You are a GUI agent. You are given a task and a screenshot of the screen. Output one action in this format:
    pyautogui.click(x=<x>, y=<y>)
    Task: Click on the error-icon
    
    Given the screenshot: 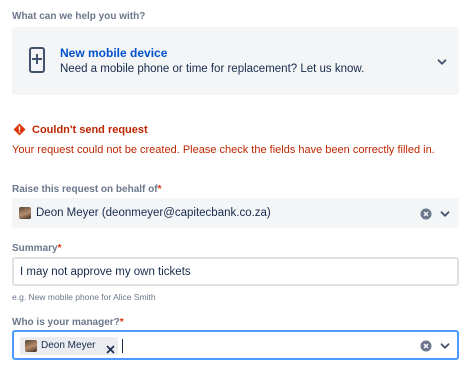 What is the action you would take?
    pyautogui.click(x=19, y=132)
    